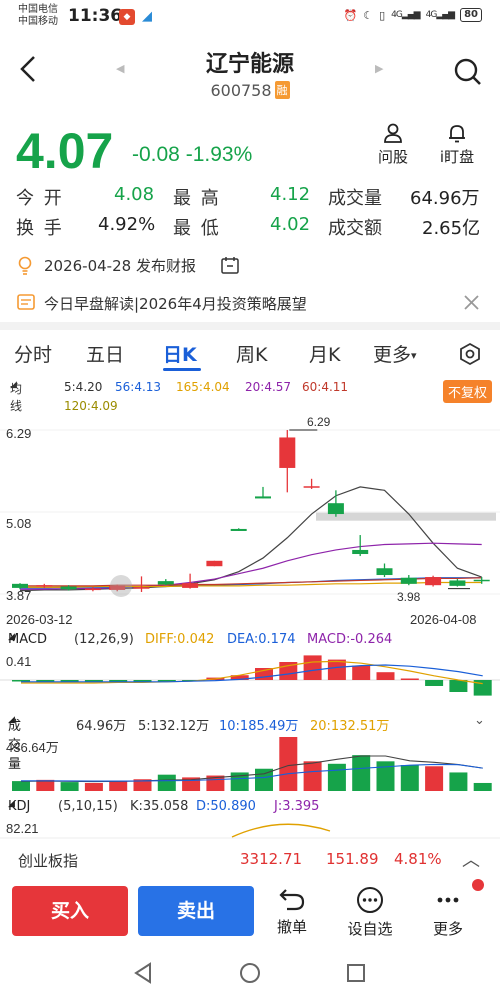 The height and width of the screenshot is (1000, 500). I want to click on more-circle-icon, so click(370, 900).